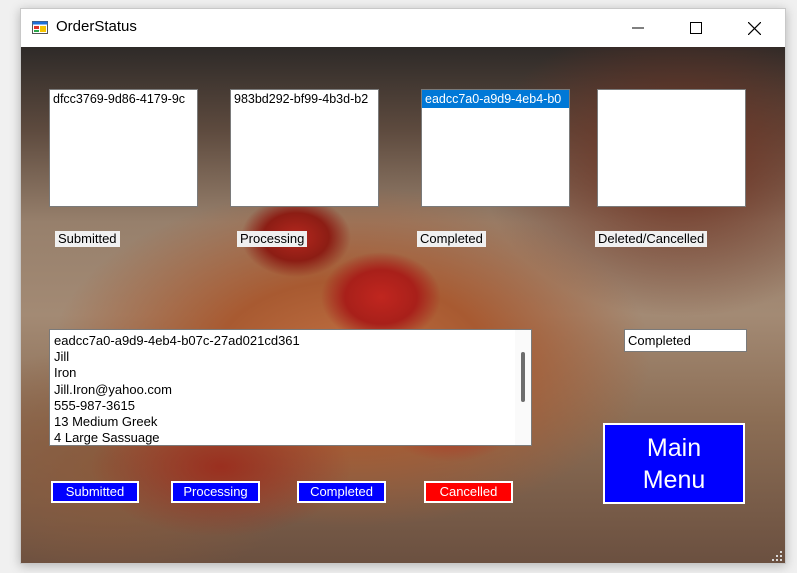 The height and width of the screenshot is (573, 797). I want to click on minimize-button, so click(638, 28).